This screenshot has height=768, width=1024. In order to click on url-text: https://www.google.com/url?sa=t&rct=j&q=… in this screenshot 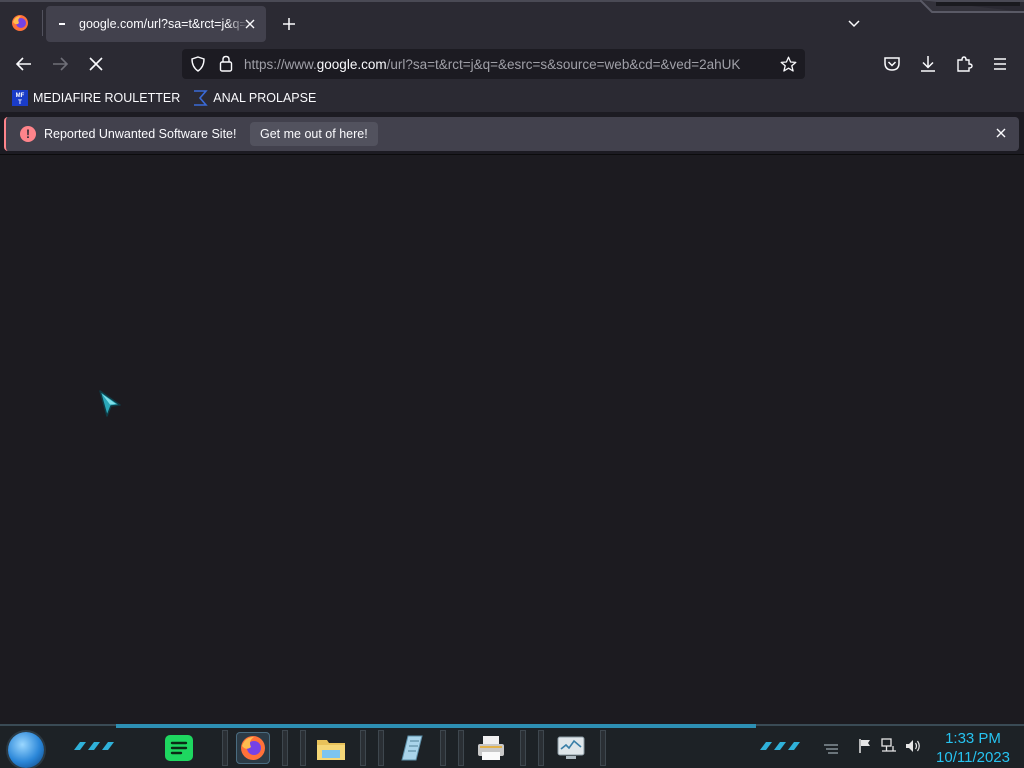, I will do `click(508, 64)`.